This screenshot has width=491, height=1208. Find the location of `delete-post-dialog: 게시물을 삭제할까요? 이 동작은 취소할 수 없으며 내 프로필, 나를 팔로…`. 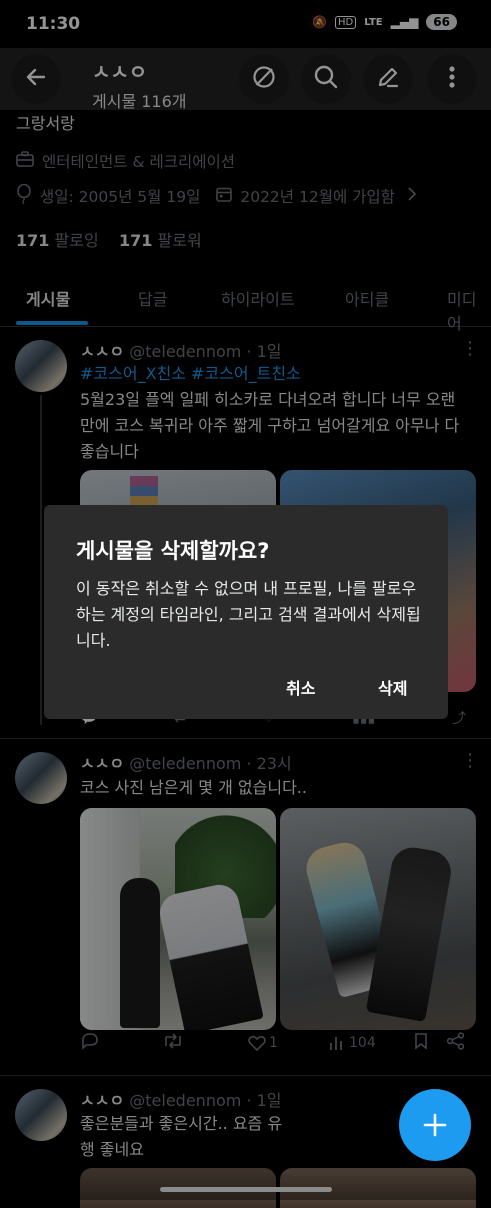

delete-post-dialog: 게시물을 삭제할까요? 이 동작은 취소할 수 없으며 내 프로필, 나를 팔로… is located at coordinates (246, 612).